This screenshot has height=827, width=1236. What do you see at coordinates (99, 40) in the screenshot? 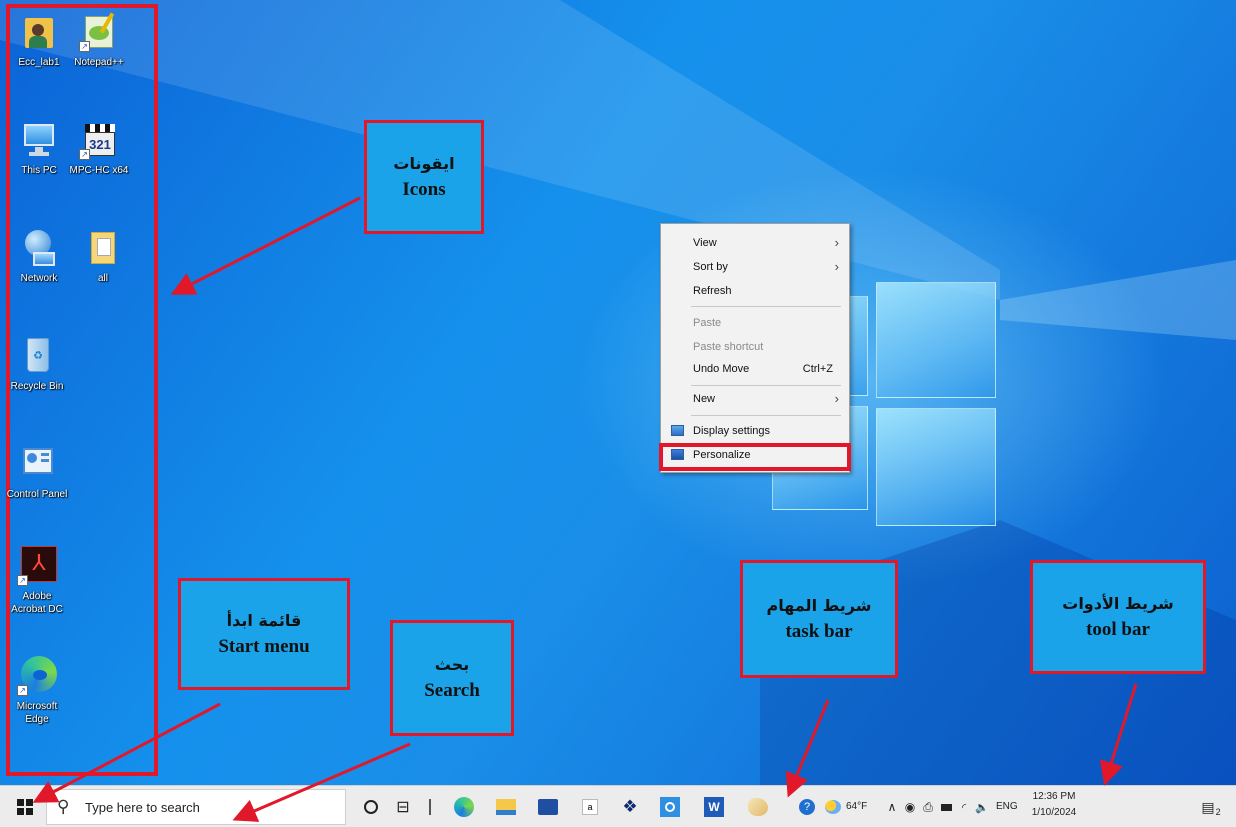
I see `desktop-icon-notepad-plus-plus: ↗ Notepad++` at bounding box center [99, 40].